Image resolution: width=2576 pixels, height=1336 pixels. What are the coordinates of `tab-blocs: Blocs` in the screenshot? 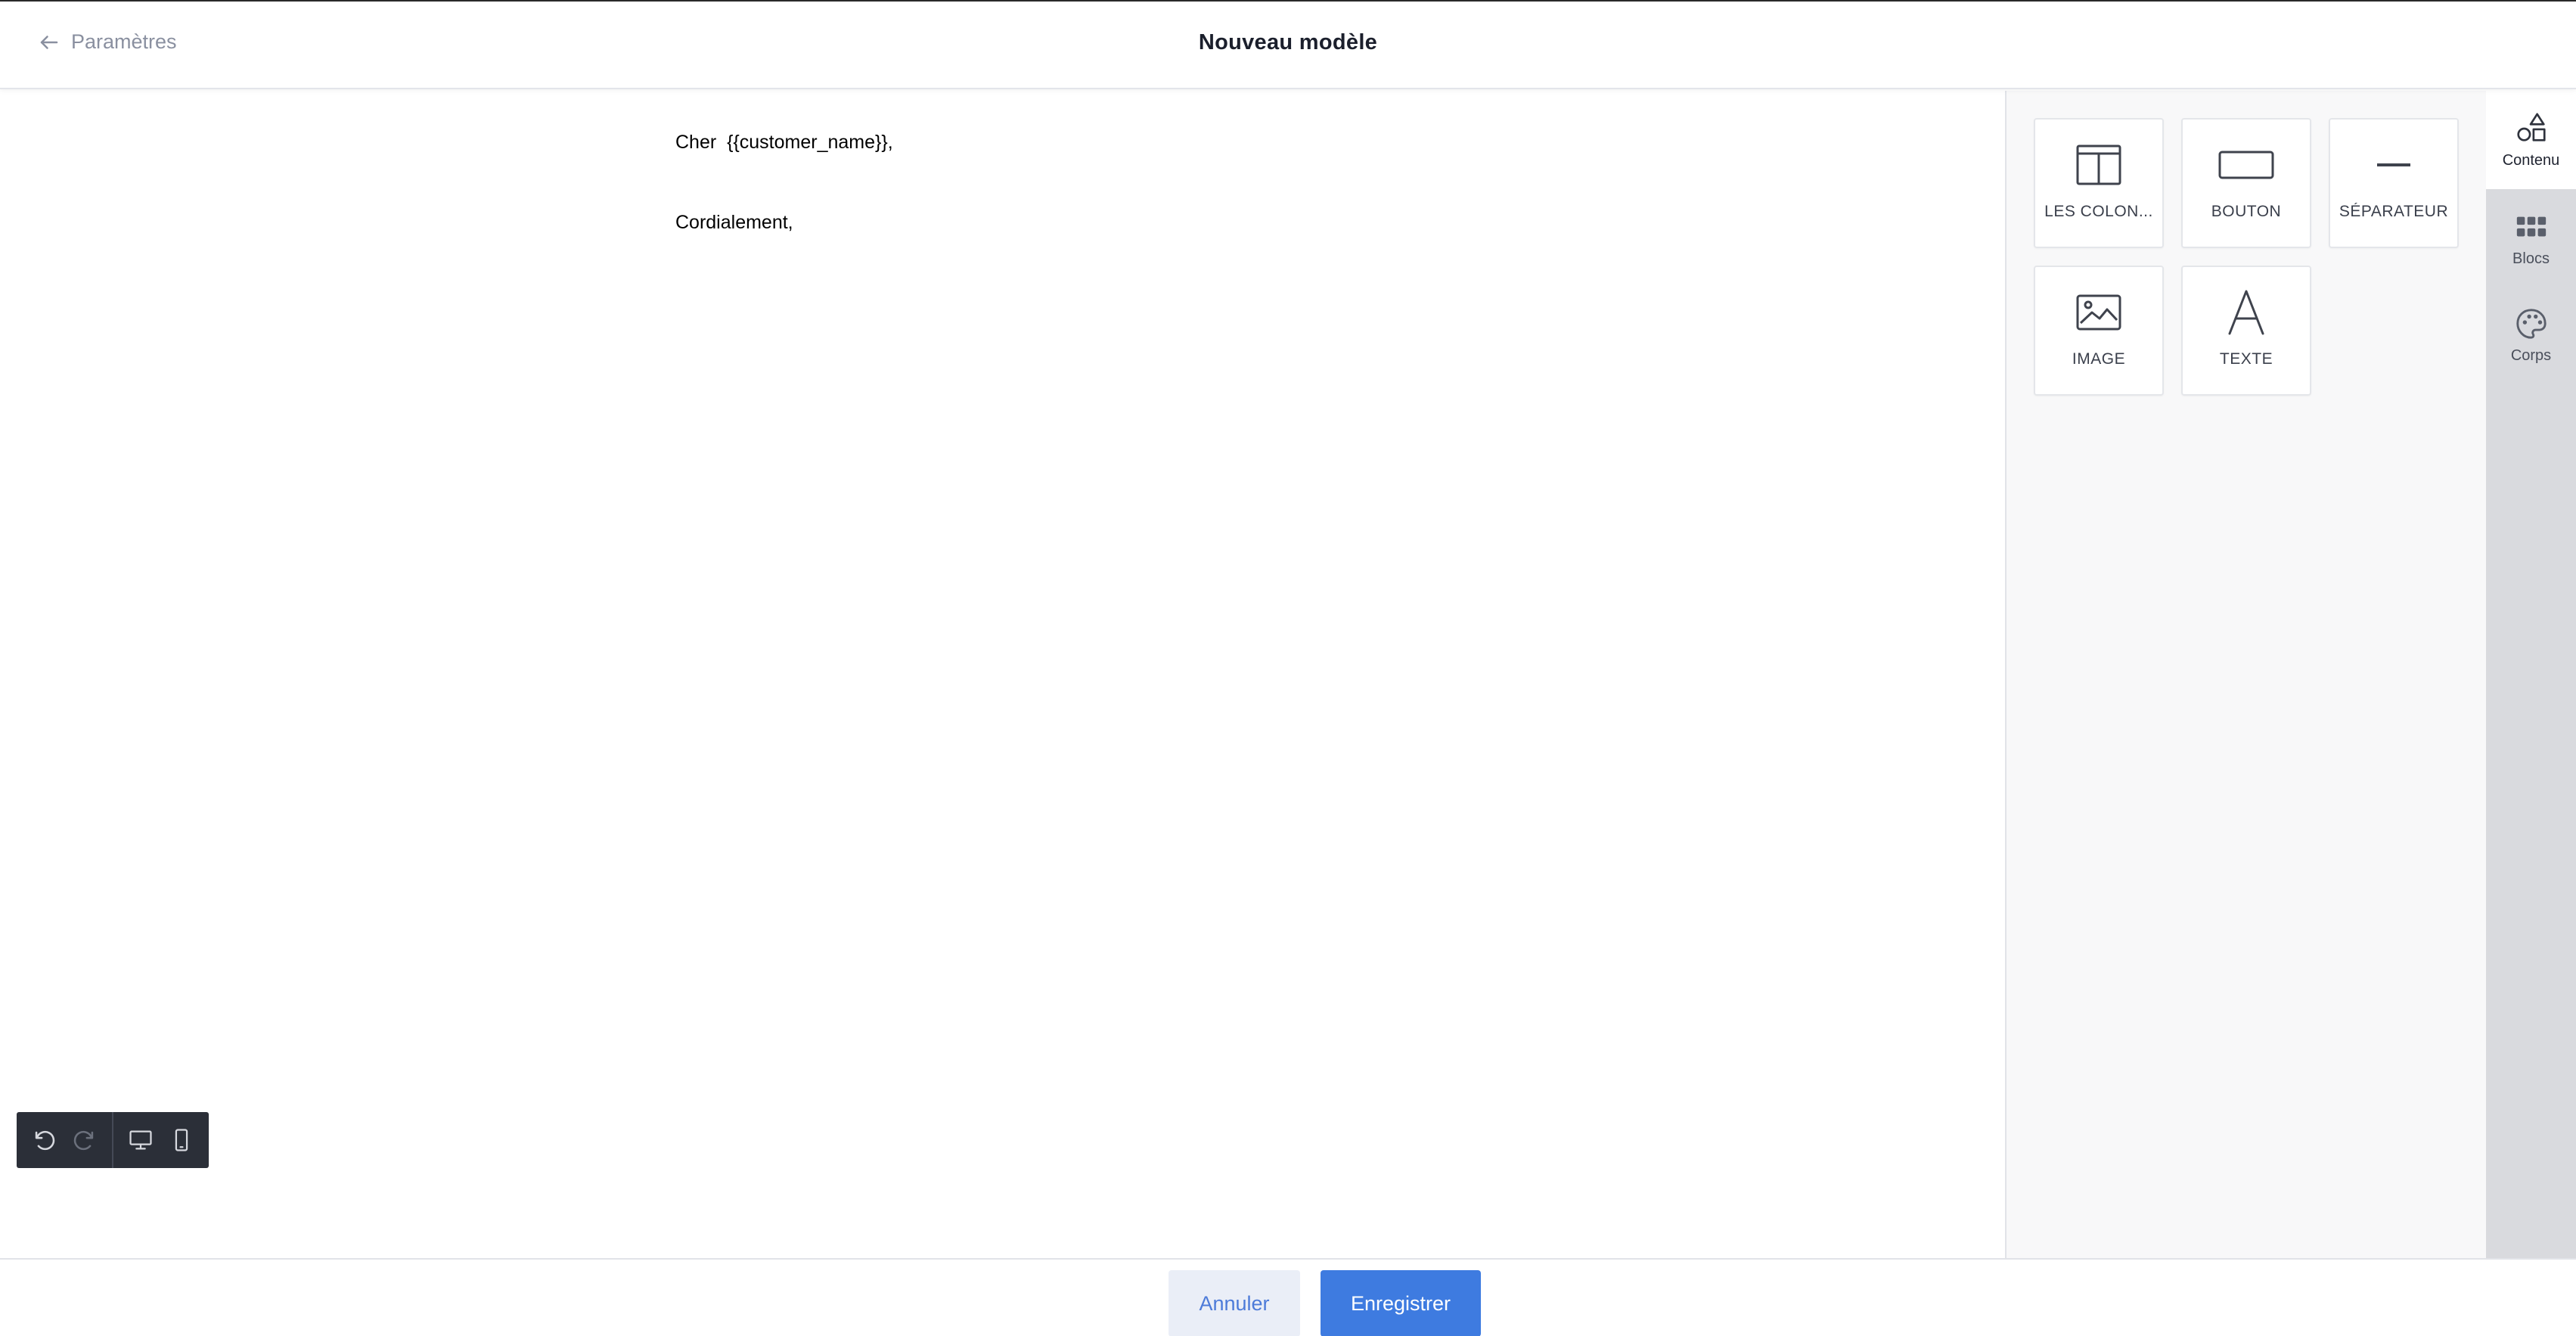 It's located at (2531, 238).